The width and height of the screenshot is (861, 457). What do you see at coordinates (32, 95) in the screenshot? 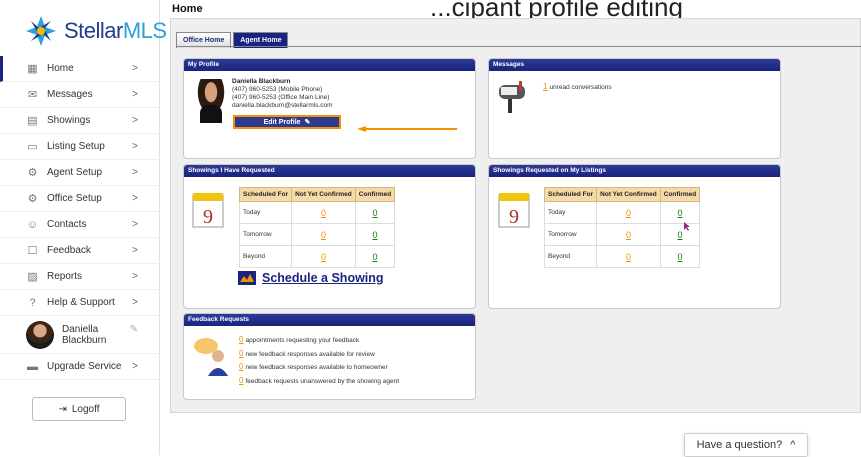
I see `envelope-icon: ✉` at bounding box center [32, 95].